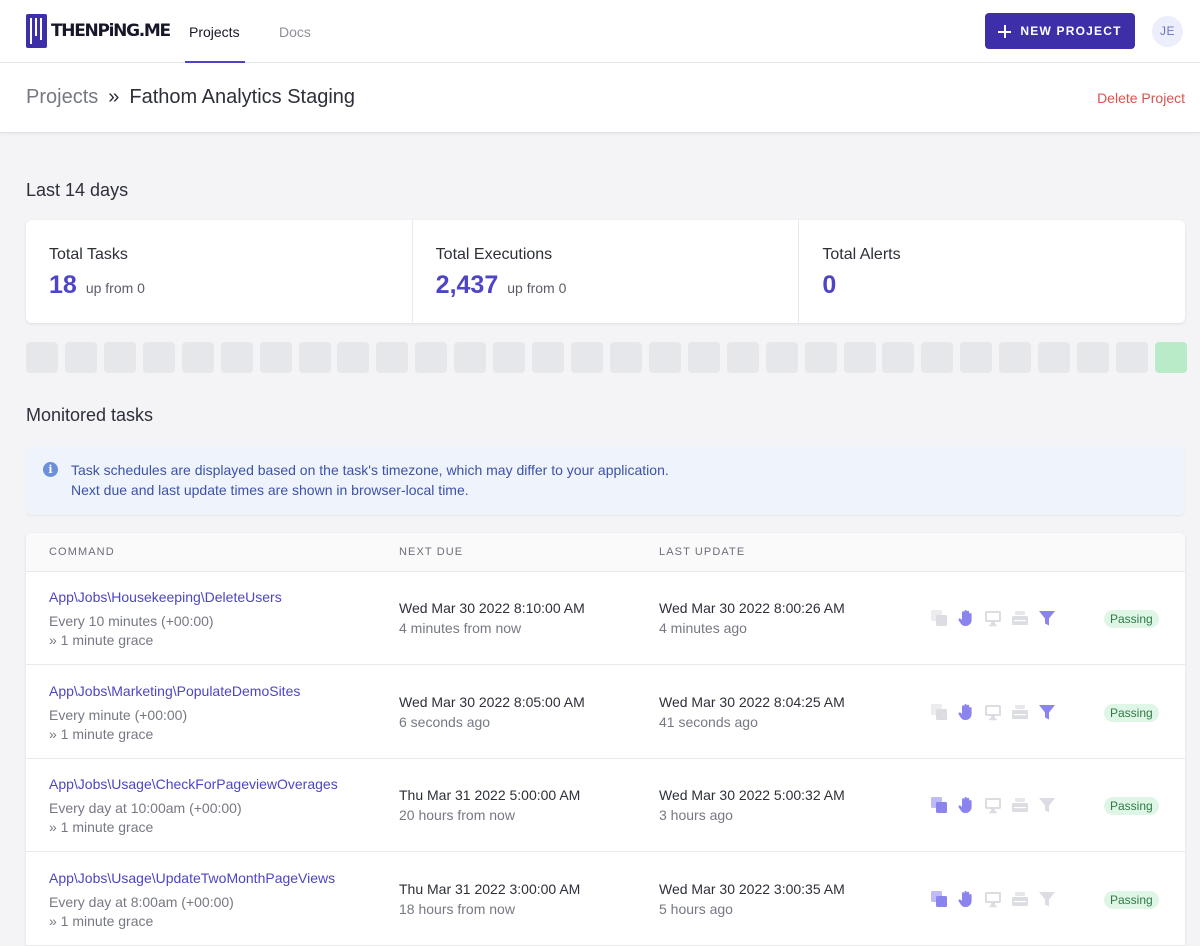  What do you see at coordinates (174, 691) in the screenshot?
I see `task-command-link: App\Jobs\Marketing\PopulateDemoSites` at bounding box center [174, 691].